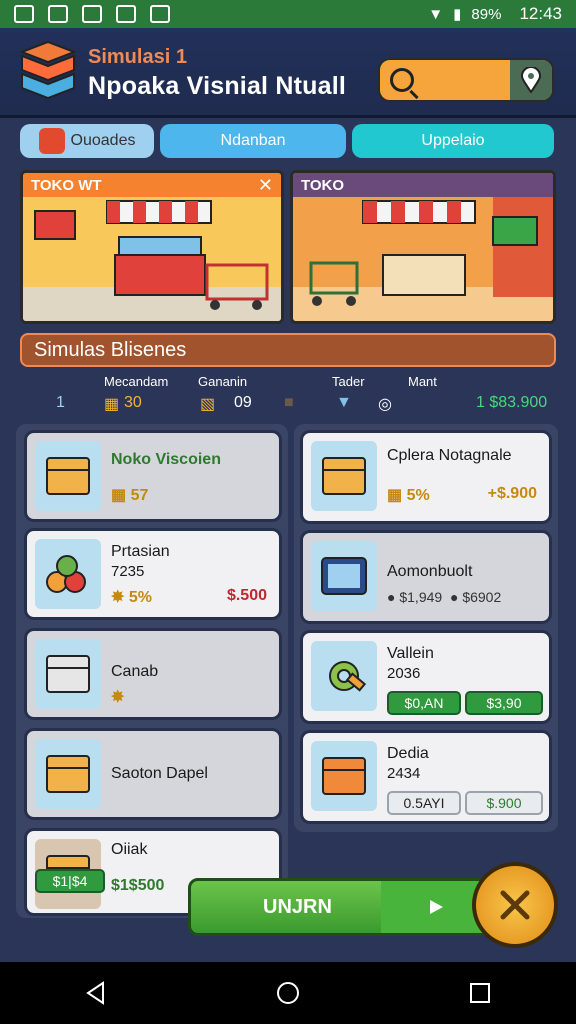  Describe the element at coordinates (404, 673) in the screenshot. I see `product-sub: 2036` at that location.